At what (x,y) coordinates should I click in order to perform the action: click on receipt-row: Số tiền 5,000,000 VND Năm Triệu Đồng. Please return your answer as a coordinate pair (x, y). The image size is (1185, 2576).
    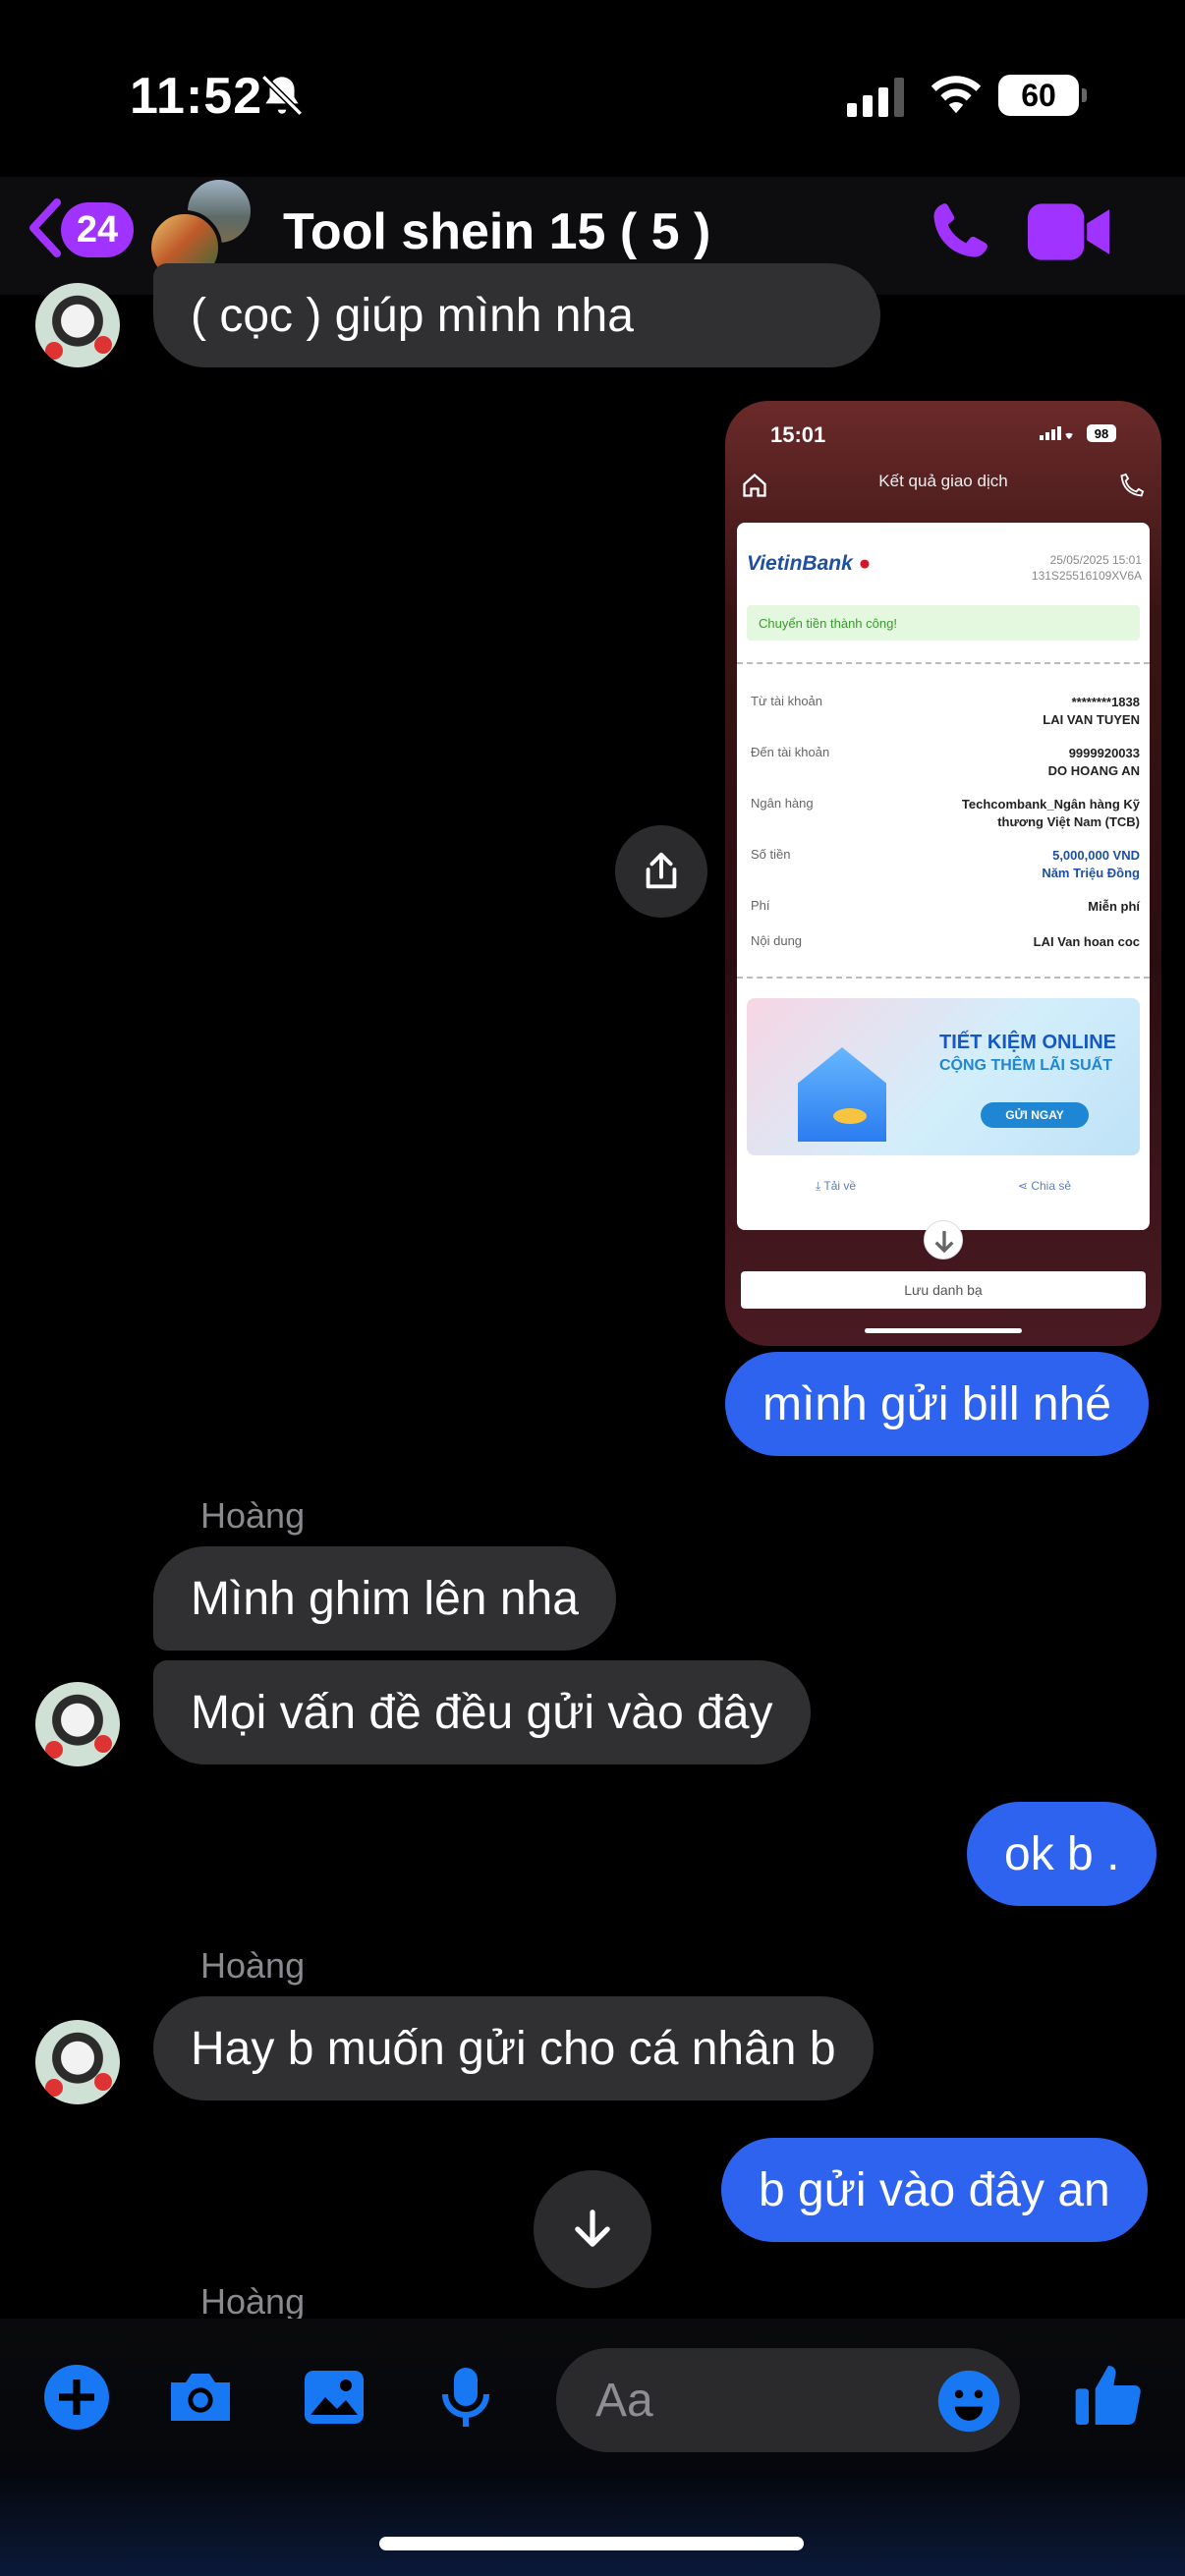
    Looking at the image, I should click on (946, 866).